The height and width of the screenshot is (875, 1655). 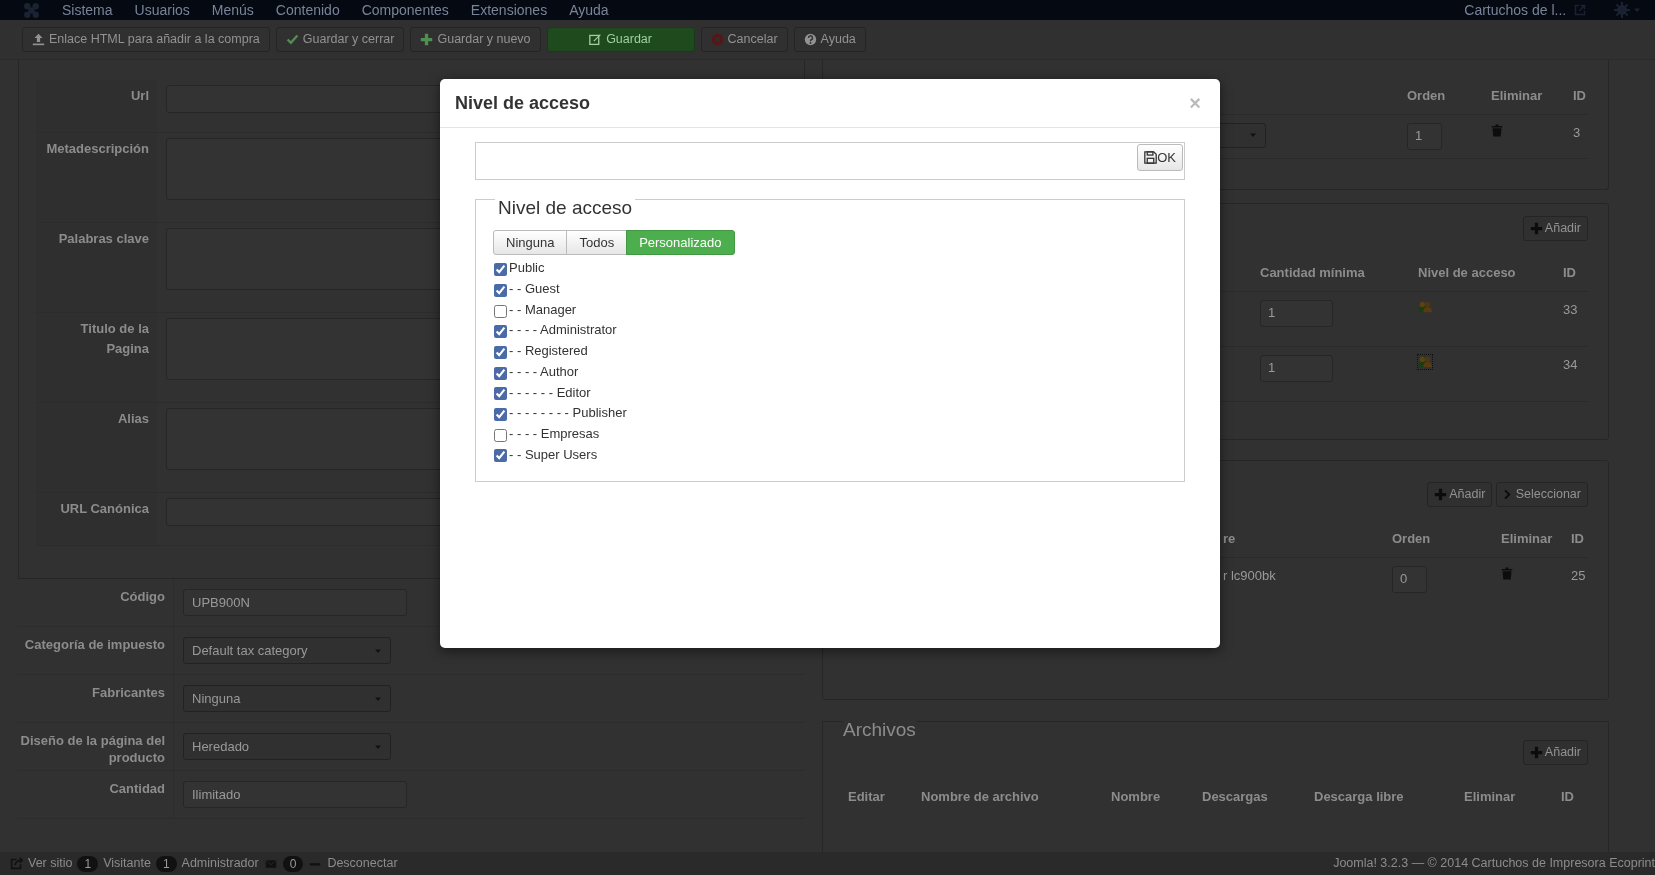 What do you see at coordinates (1577, 132) in the screenshot?
I see `id-cell-text: 3` at bounding box center [1577, 132].